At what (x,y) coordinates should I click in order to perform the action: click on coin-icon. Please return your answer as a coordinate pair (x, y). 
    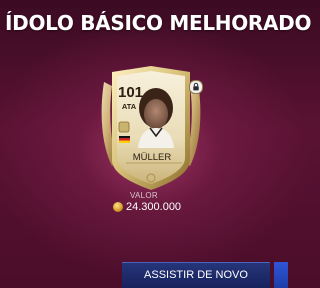
    Looking at the image, I should click on (118, 207).